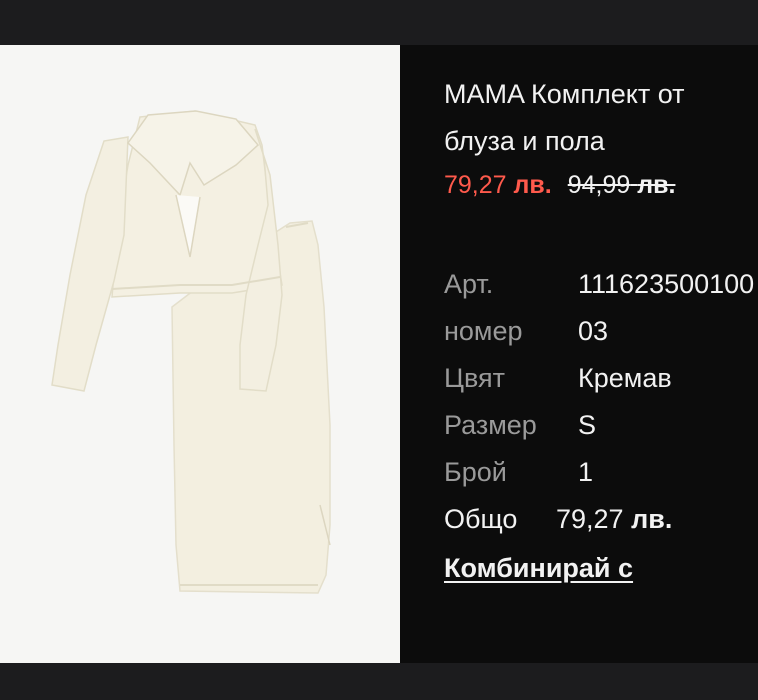 The width and height of the screenshot is (758, 700). Describe the element at coordinates (652, 519) in the screenshot. I see `total-currency: лв.` at that location.